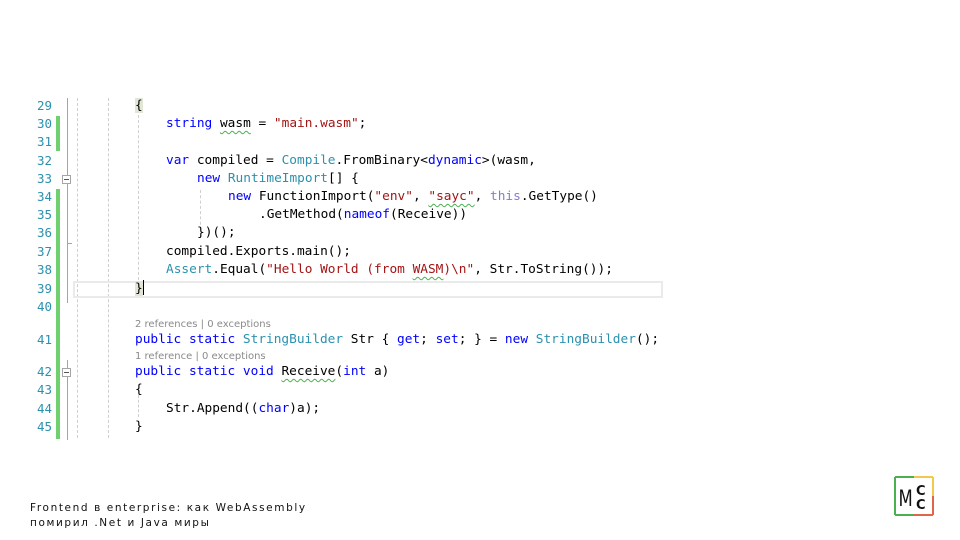 The width and height of the screenshot is (960, 540). What do you see at coordinates (339, 269) in the screenshot?
I see `string-token: "Hello World (from` at bounding box center [339, 269].